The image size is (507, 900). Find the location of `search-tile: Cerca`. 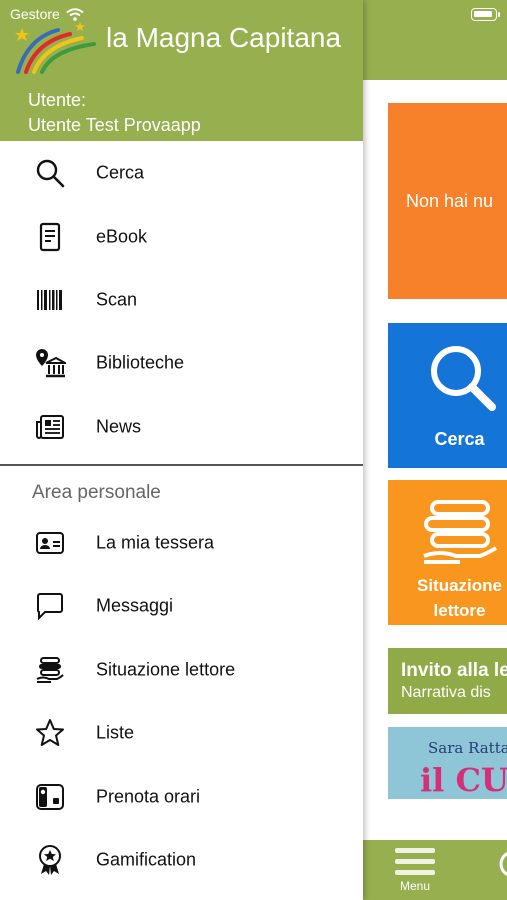

search-tile: Cerca is located at coordinates (447, 395).